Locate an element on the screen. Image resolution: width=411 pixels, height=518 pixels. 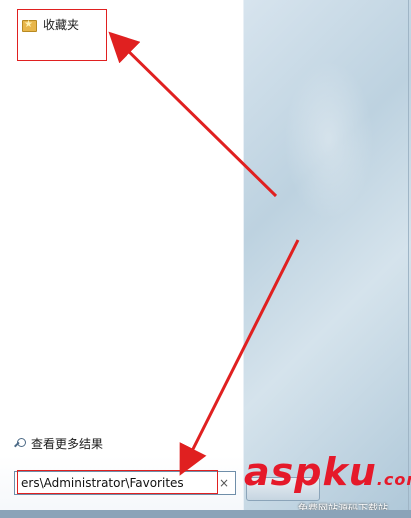
taskbar-strip is located at coordinates (205, 514).